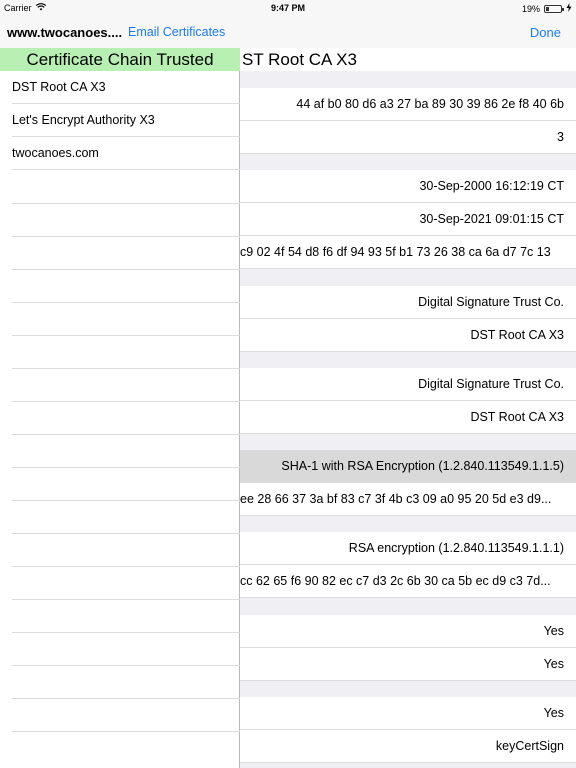  I want to click on status-bar: Carrier 9:47 PM 19%, so click(288, 8).